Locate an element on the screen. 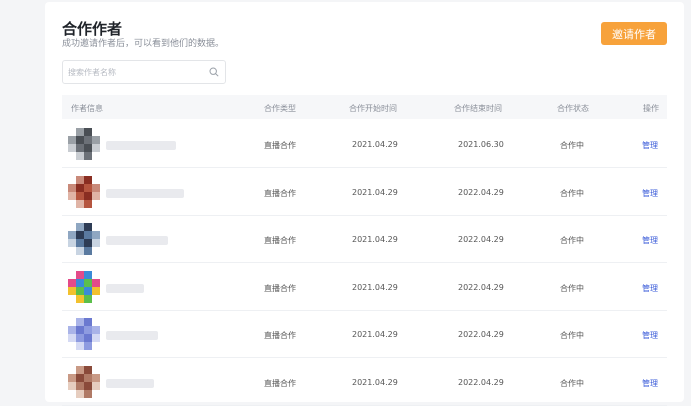 The height and width of the screenshot is (406, 691). column-header-author-info: 作者信息 is located at coordinates (87, 108).